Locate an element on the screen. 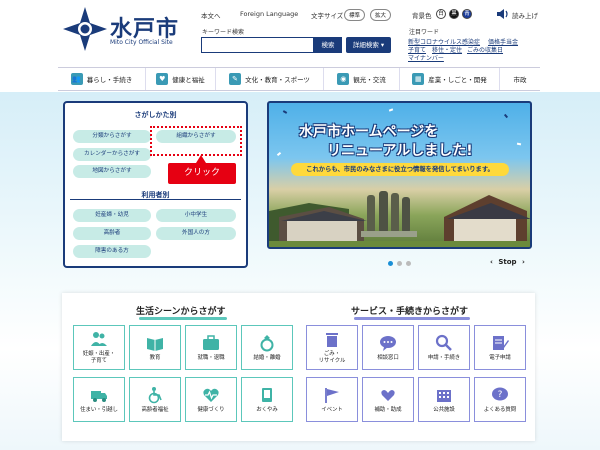 The height and width of the screenshot is (450, 600). tile-applications: 申請・手続き is located at coordinates (444, 347).